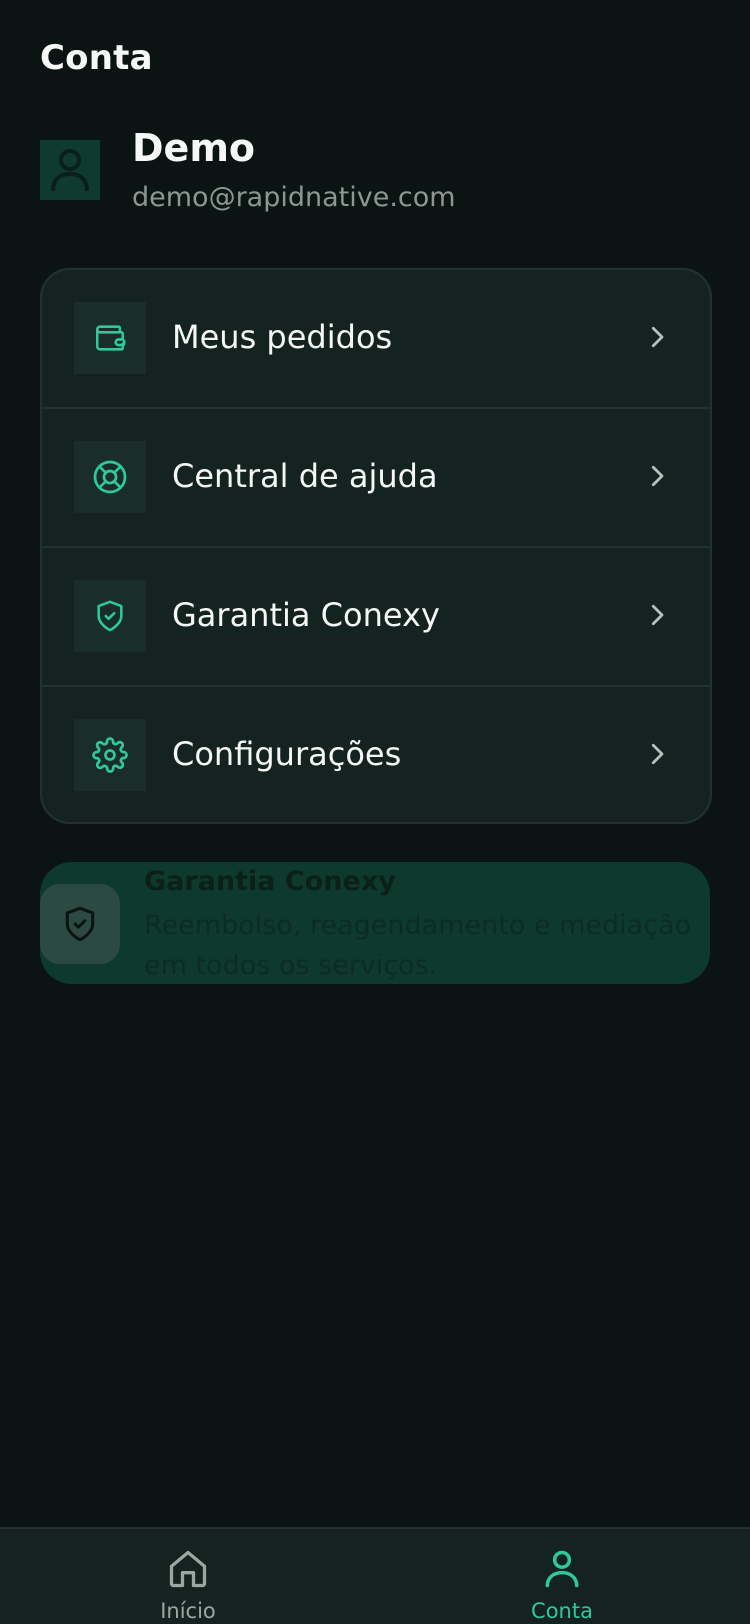  I want to click on menu-item-configuracoes: Configurações, so click(376, 754).